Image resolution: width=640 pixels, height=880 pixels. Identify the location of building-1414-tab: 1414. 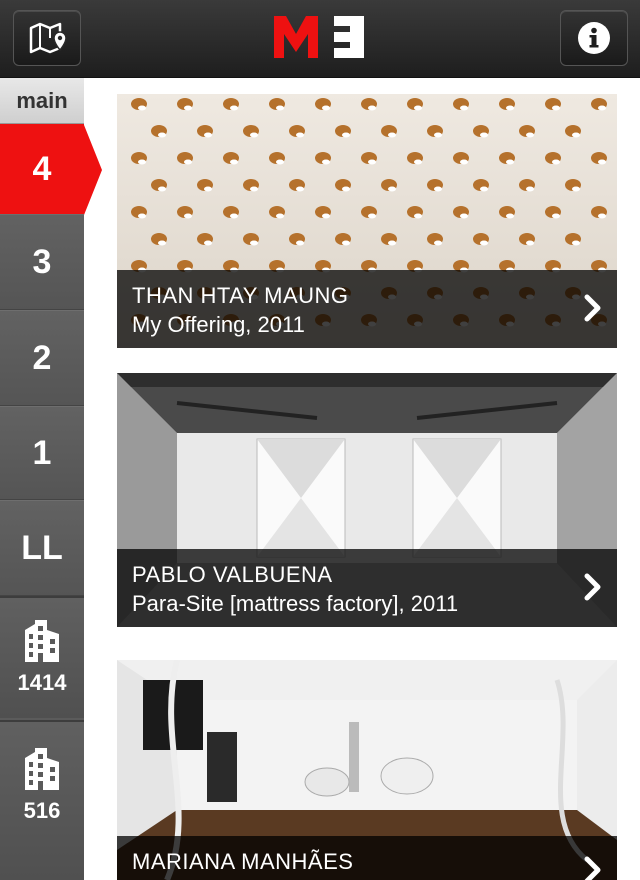
(42, 657).